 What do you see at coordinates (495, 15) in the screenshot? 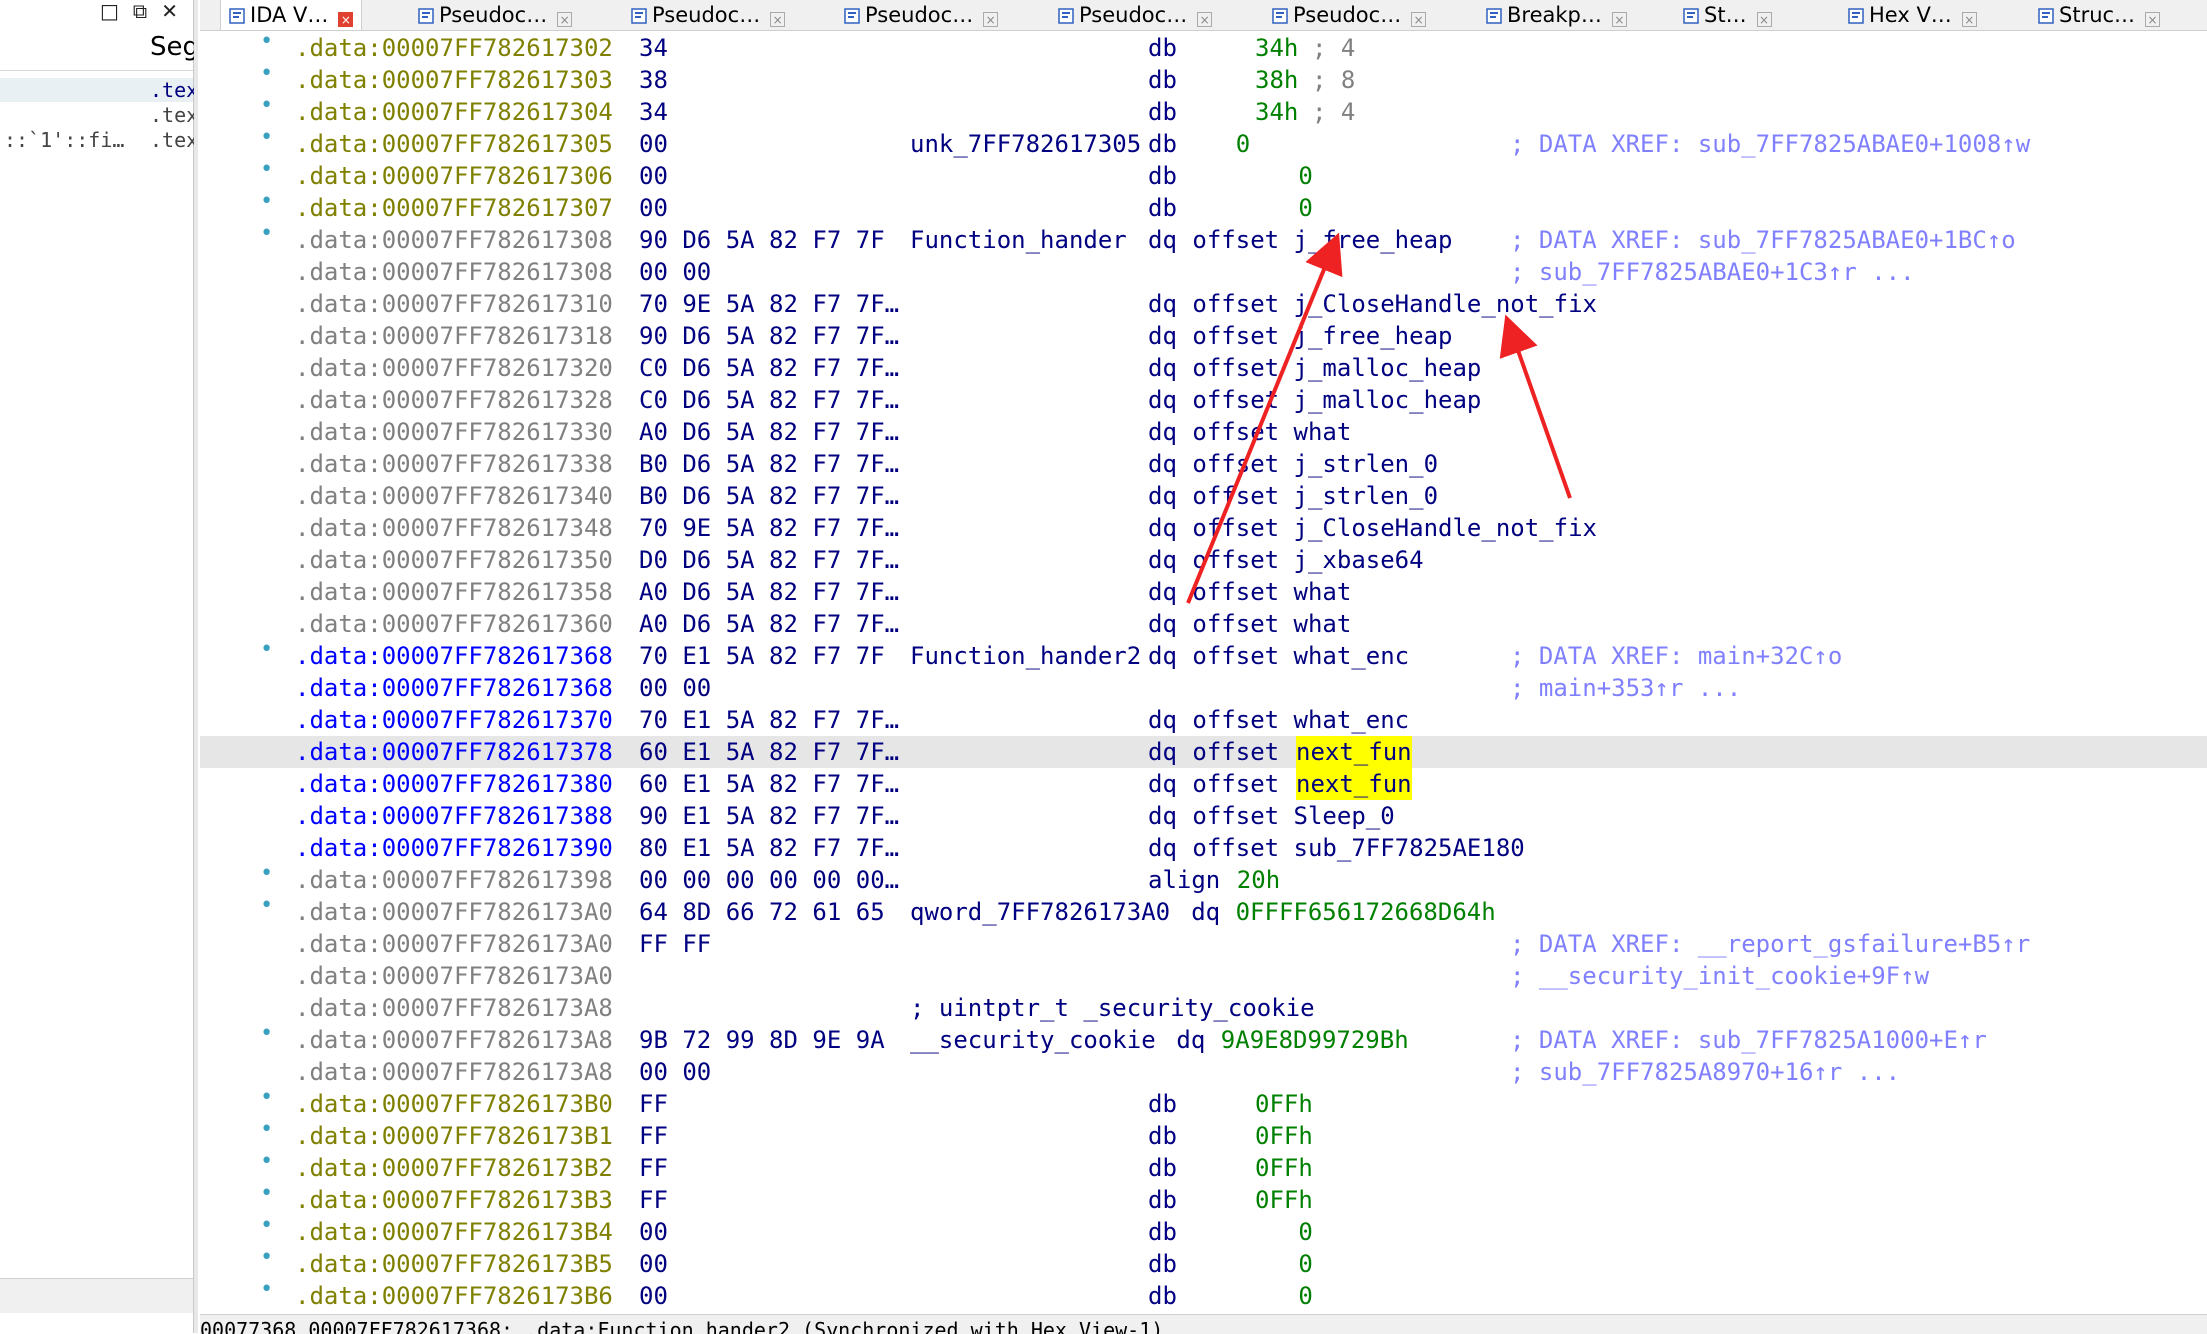
I see `tab-1: Pseudoc… ×` at bounding box center [495, 15].